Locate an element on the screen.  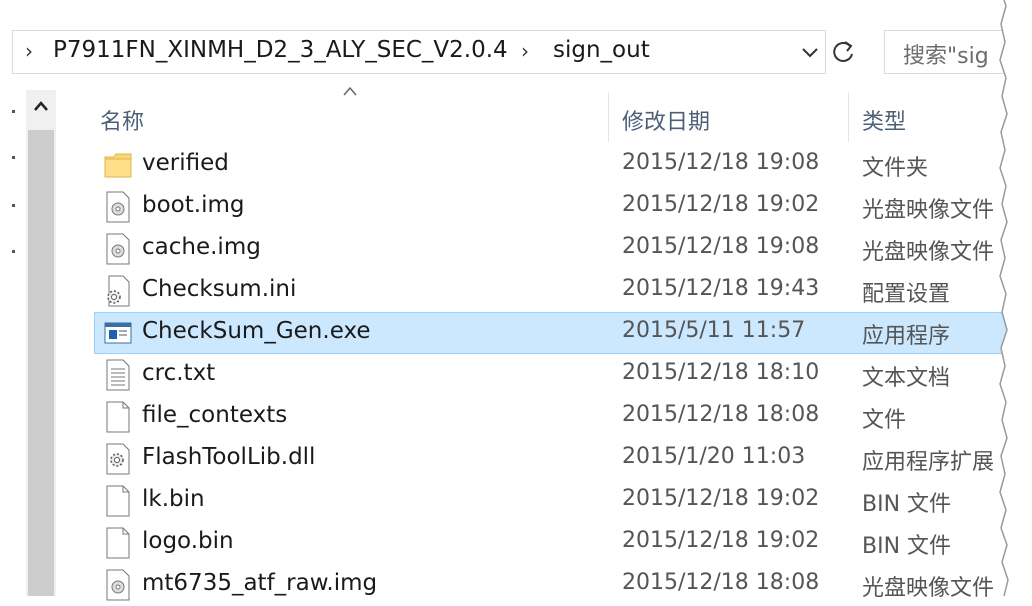
column-header: 名称 修改日期 类型 is located at coordinates (560, 117).